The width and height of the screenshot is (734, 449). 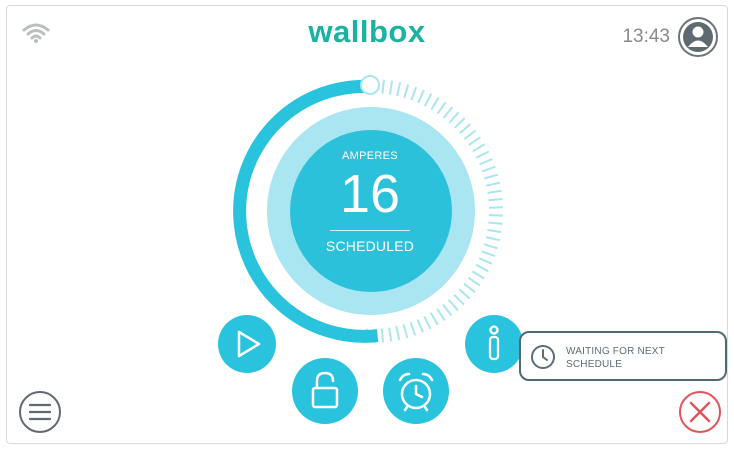 I want to click on amperes-label: AMPERES, so click(x=370, y=156).